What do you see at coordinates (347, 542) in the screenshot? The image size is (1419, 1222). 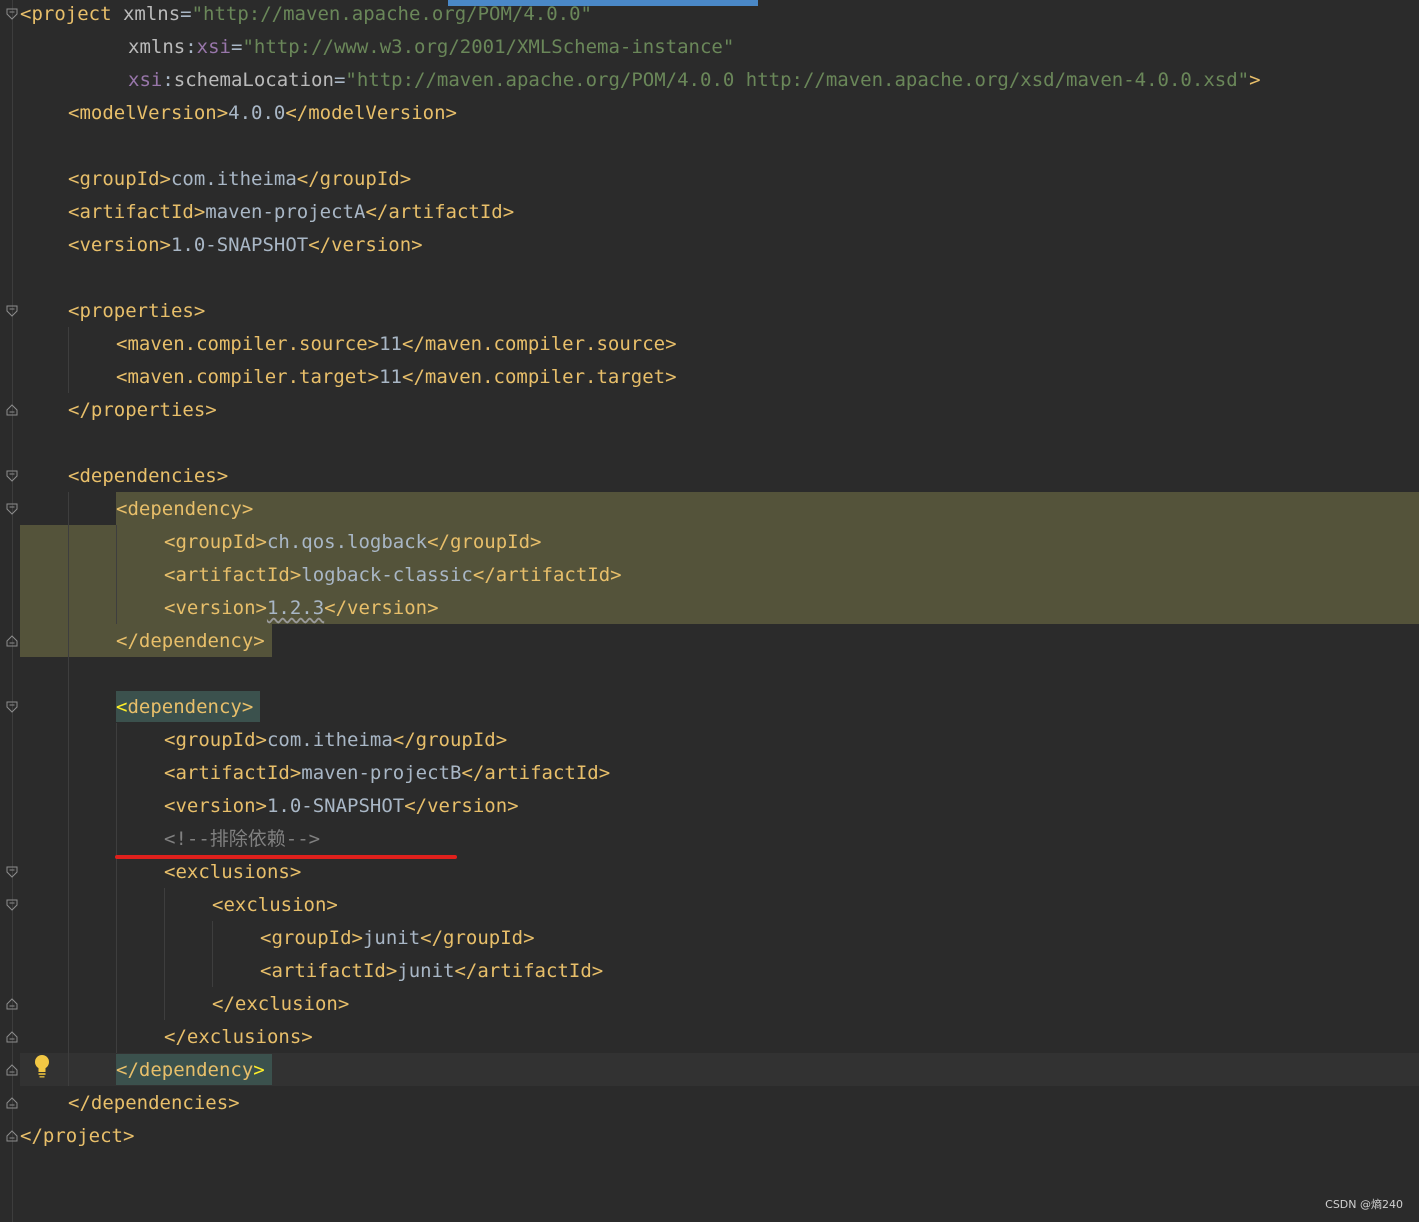 I see `code-token: ch.qos.logback` at bounding box center [347, 542].